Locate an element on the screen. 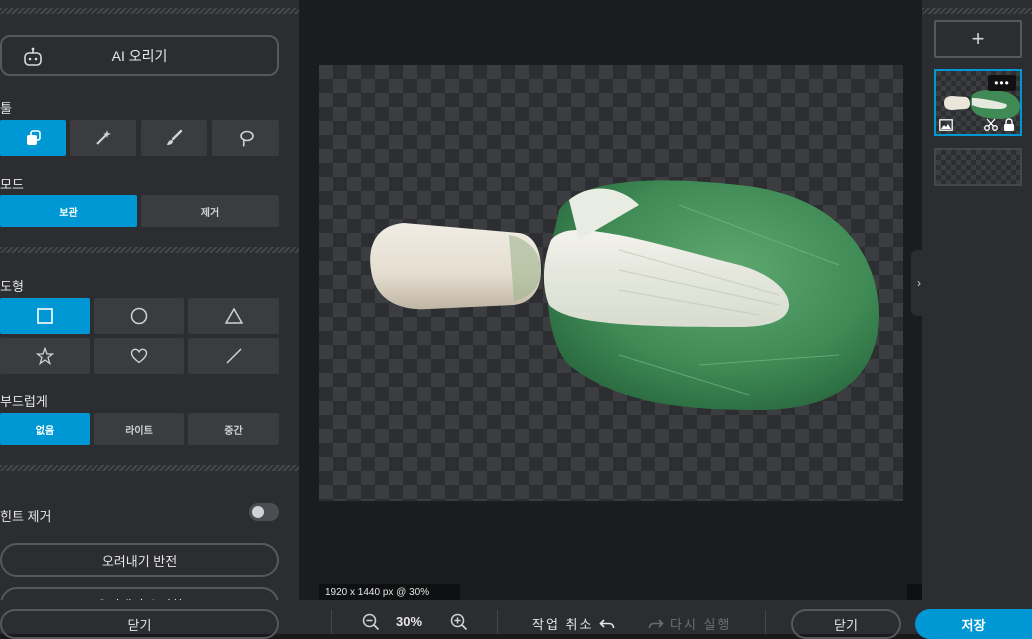  collapse-panel-button: › is located at coordinates (919, 283).